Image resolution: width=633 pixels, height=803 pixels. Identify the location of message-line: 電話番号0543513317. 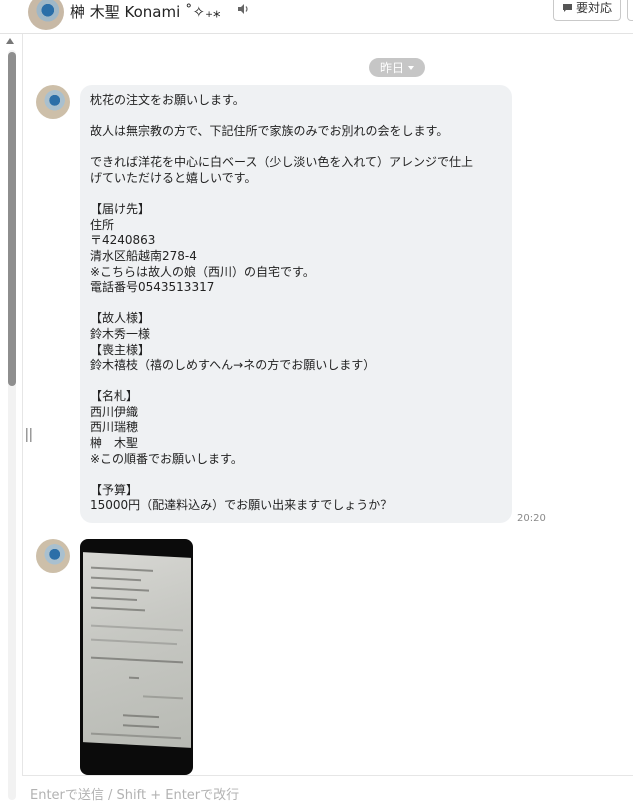
(152, 287).